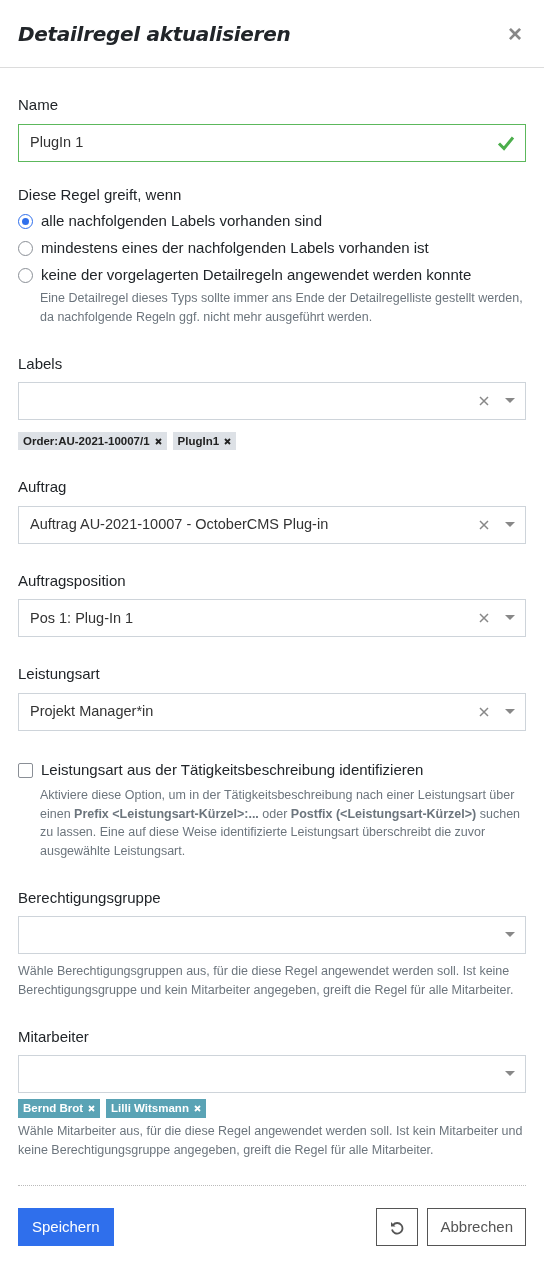 The width and height of the screenshot is (544, 1267). I want to click on reset-button, so click(397, 1227).